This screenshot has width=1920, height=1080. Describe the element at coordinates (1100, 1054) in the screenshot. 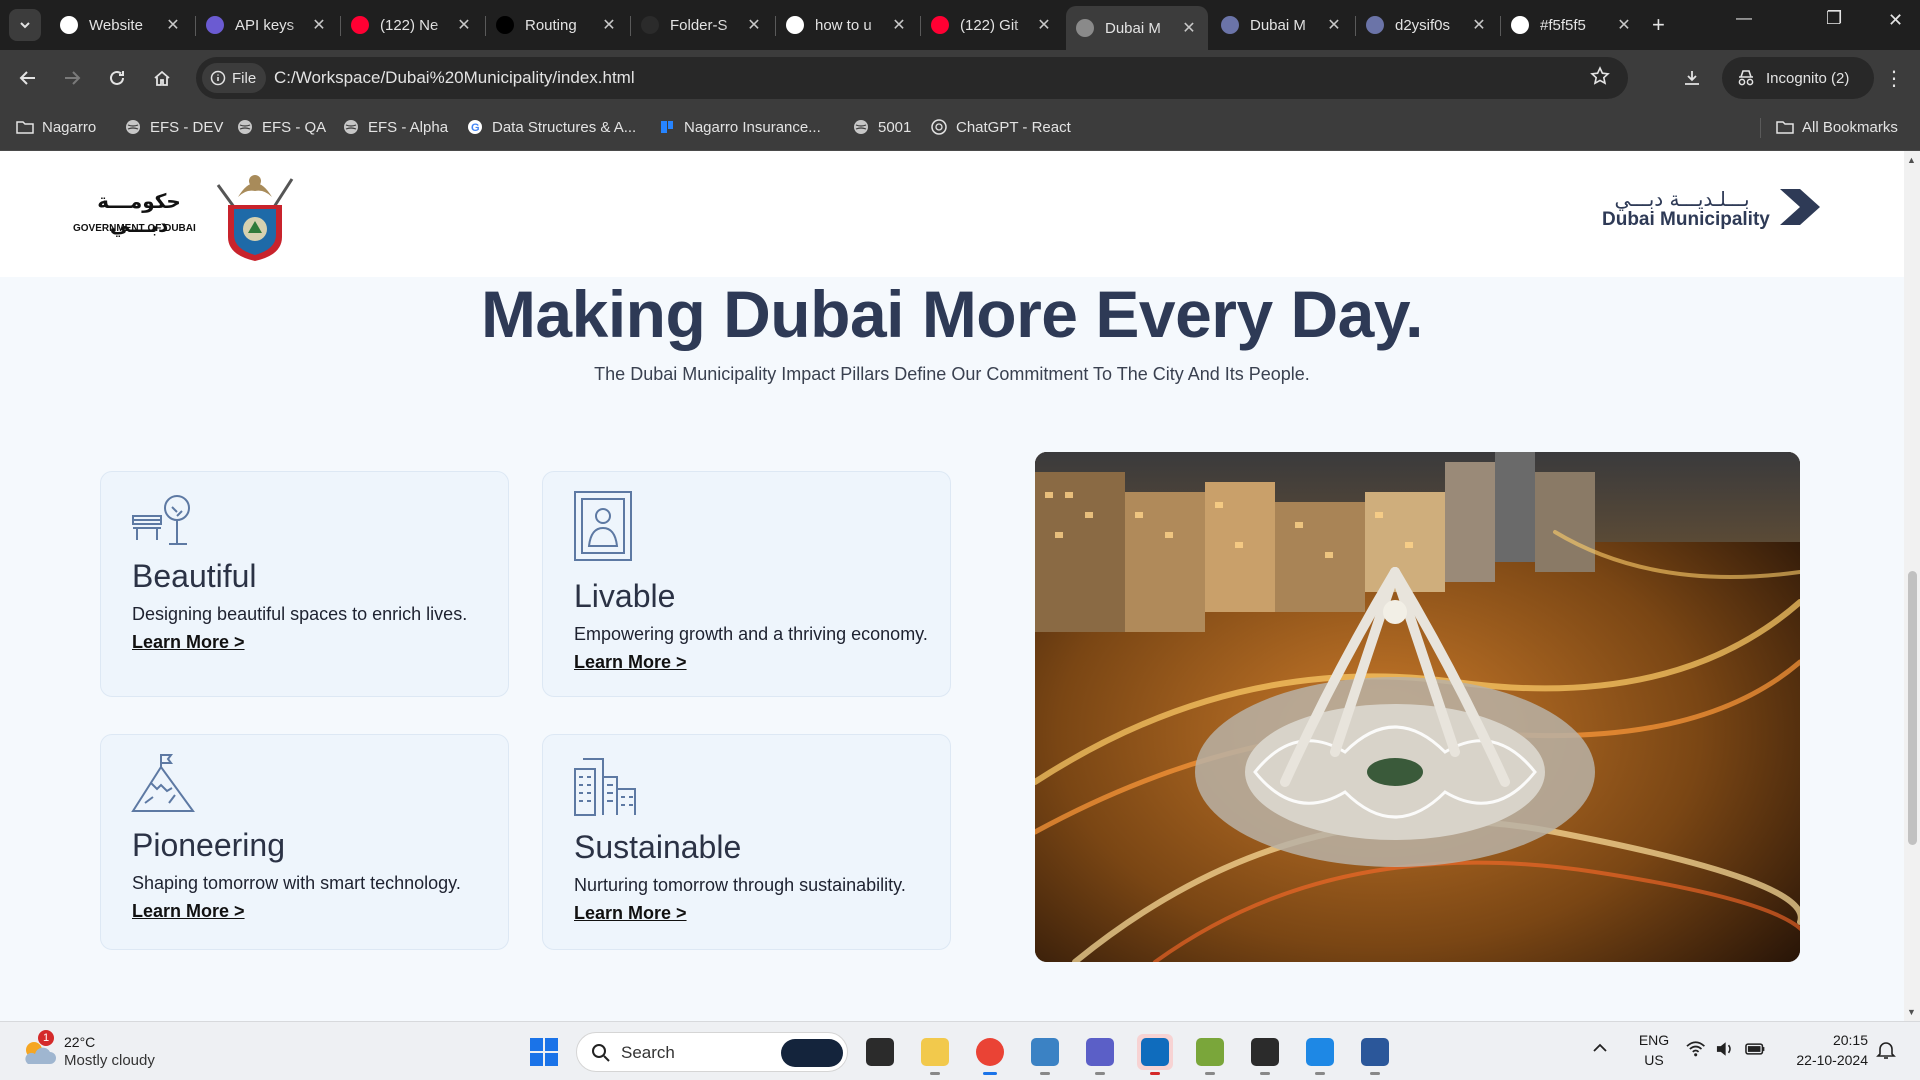

I see `teams-taskbar-button` at that location.